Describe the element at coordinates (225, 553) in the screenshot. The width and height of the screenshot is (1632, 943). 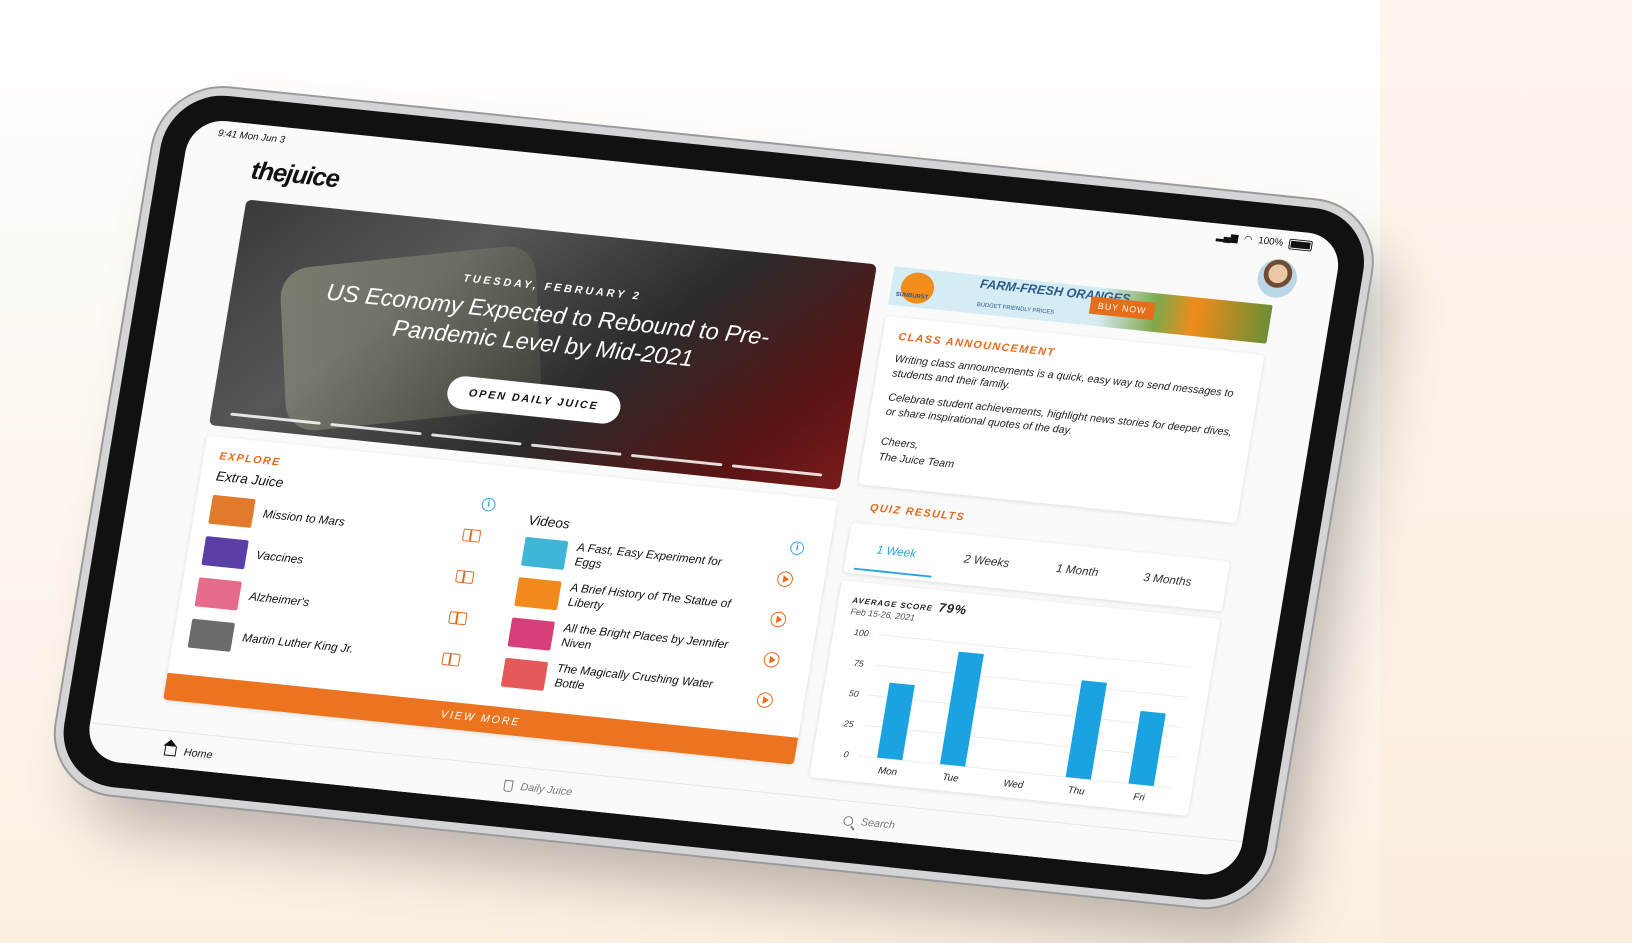
I see `vaccines-thumbnail` at that location.